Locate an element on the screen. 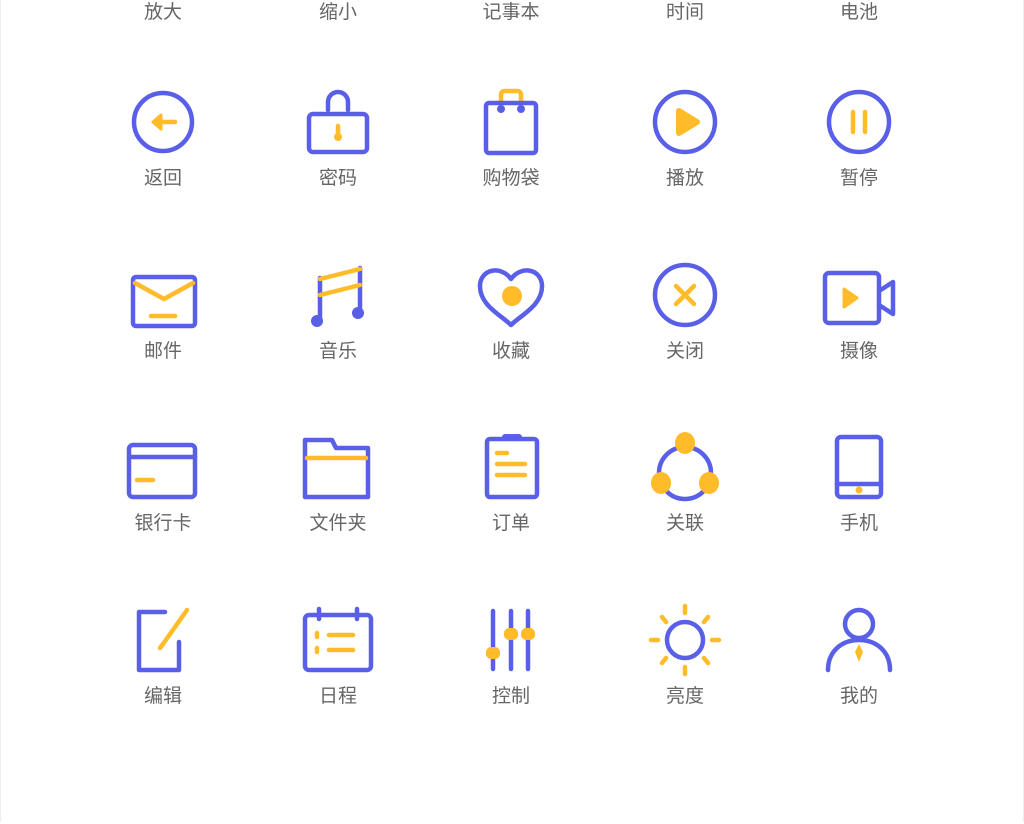 Image resolution: width=1024 pixels, height=824 pixels. phone-icon is located at coordinates (859, 467).